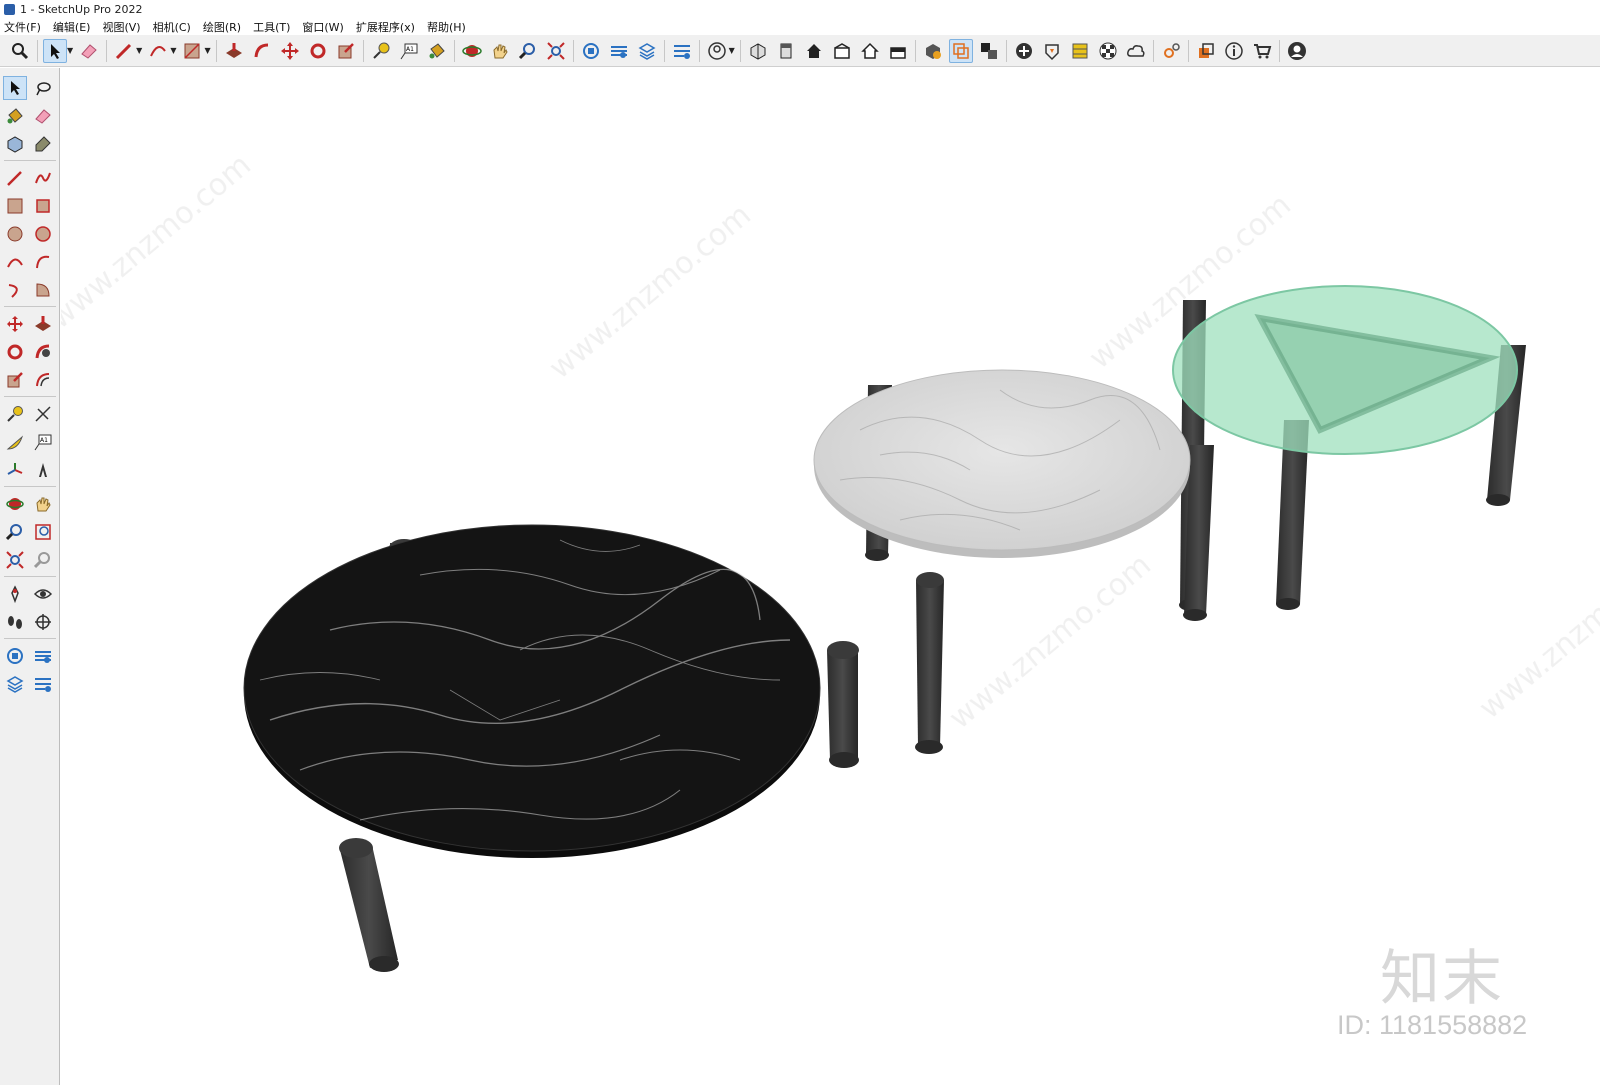 This screenshot has width=1600, height=1085. Describe the element at coordinates (814, 51) in the screenshot. I see `front-view-icon` at that location.